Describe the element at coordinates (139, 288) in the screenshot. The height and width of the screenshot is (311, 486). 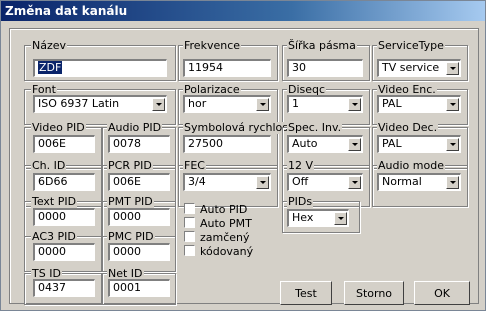
I see `netid-input: 0001` at that location.